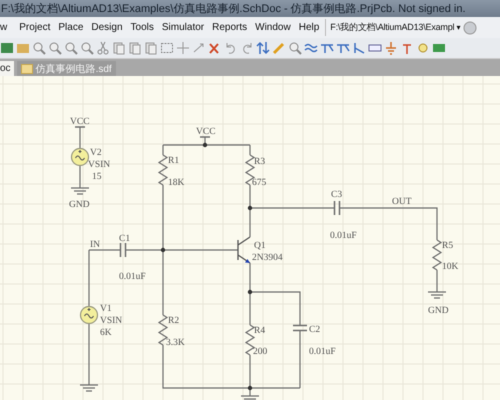 The height and width of the screenshot is (400, 500). What do you see at coordinates (6, 27) in the screenshot?
I see `menu-item: w` at bounding box center [6, 27].